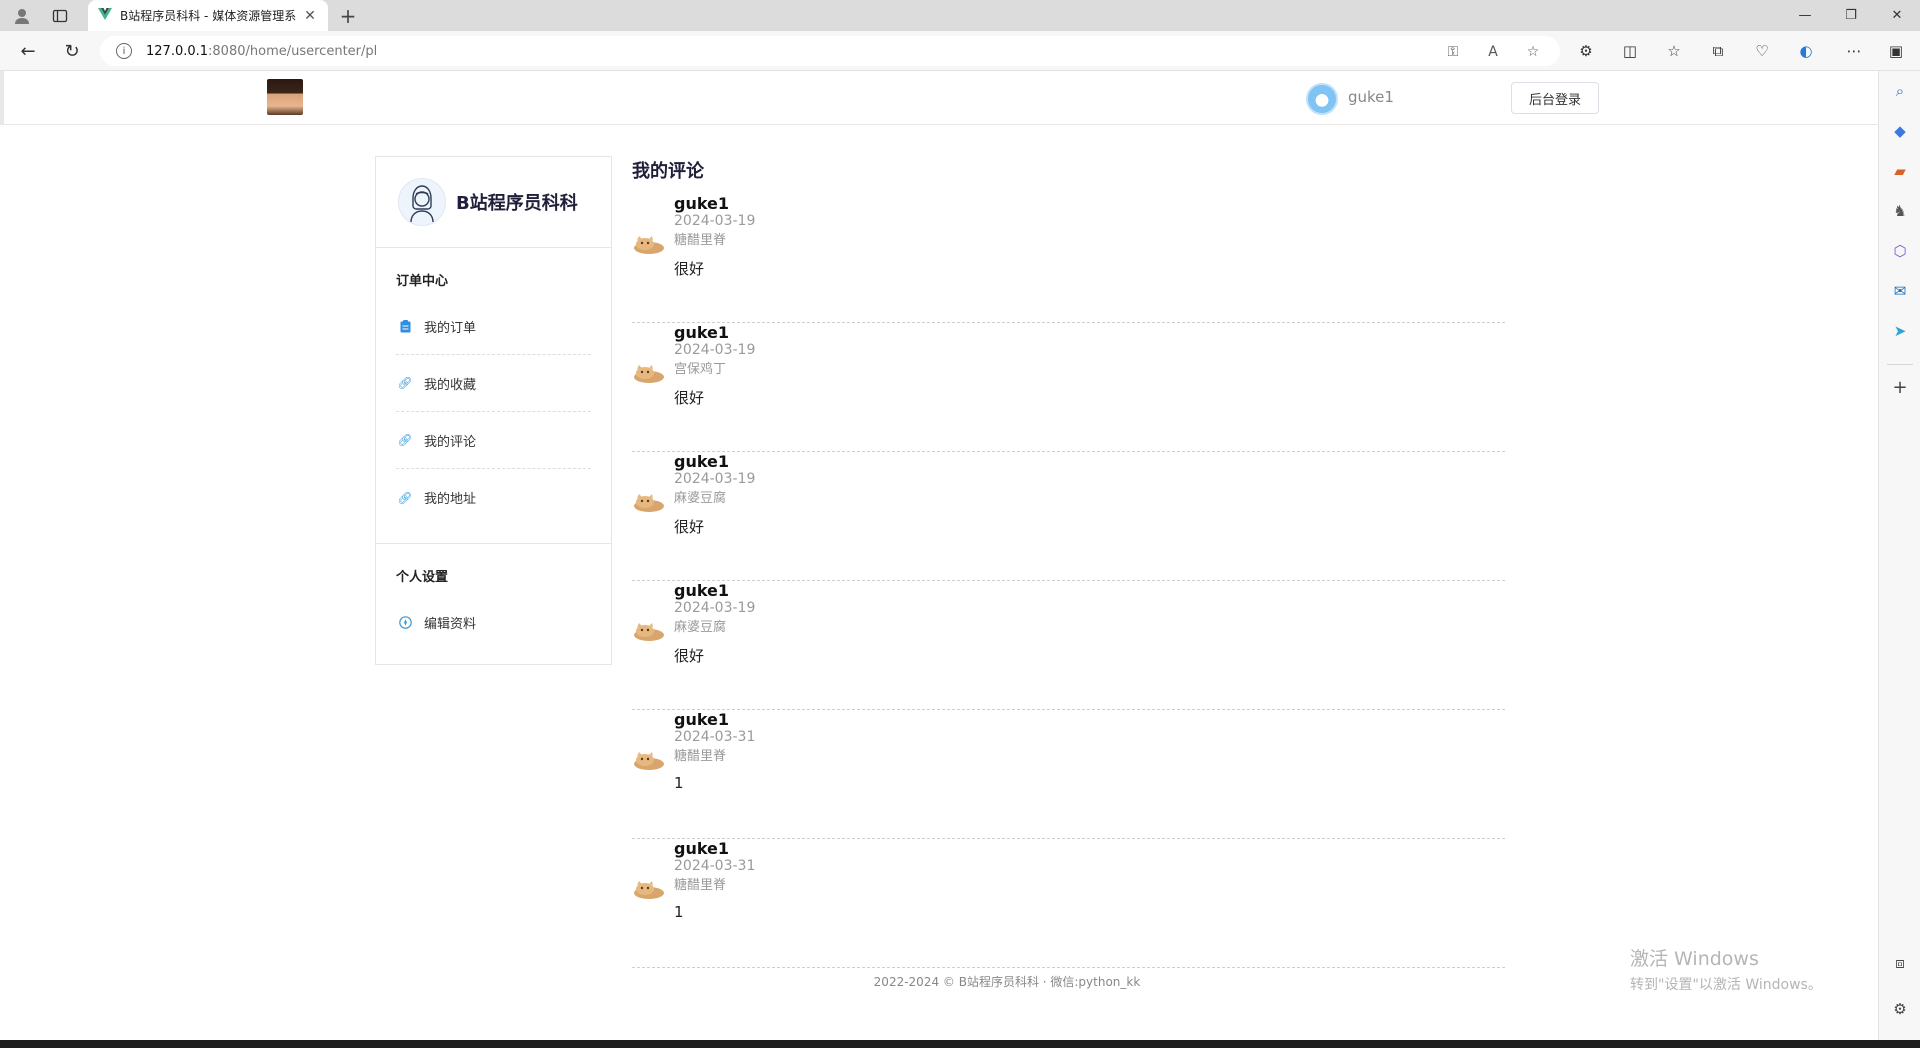 Image resolution: width=1920 pixels, height=1048 pixels. What do you see at coordinates (60, 15) in the screenshot?
I see `tab-actions-icon` at bounding box center [60, 15].